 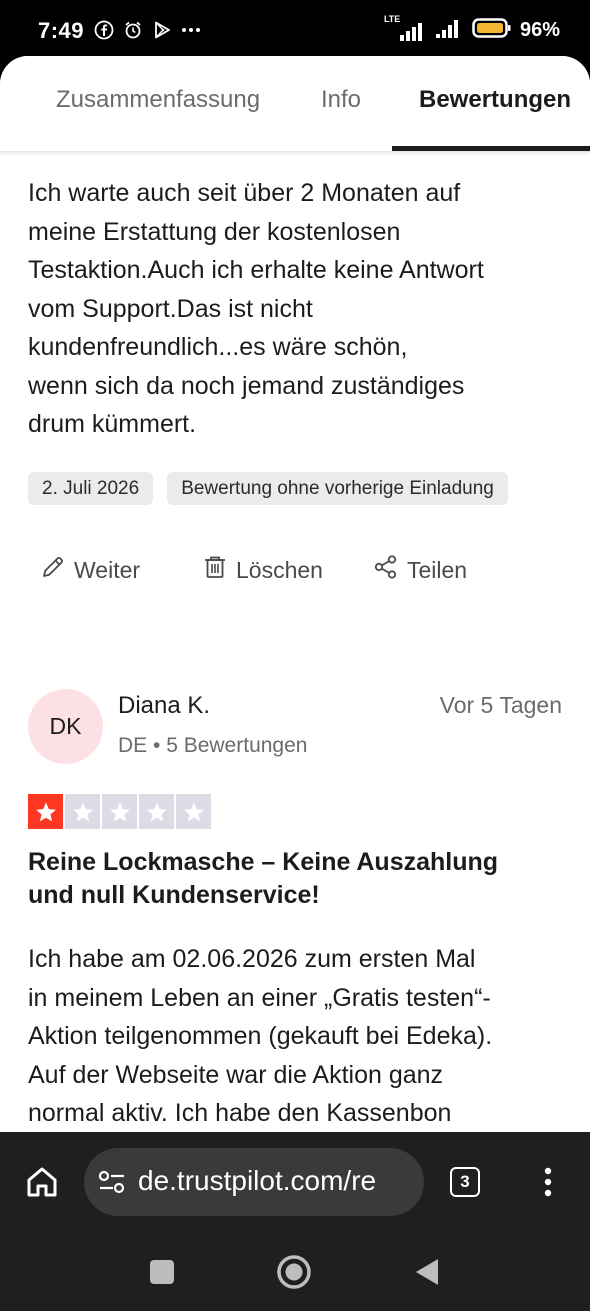 I want to click on reviewer-name: Diana K., so click(x=164, y=706).